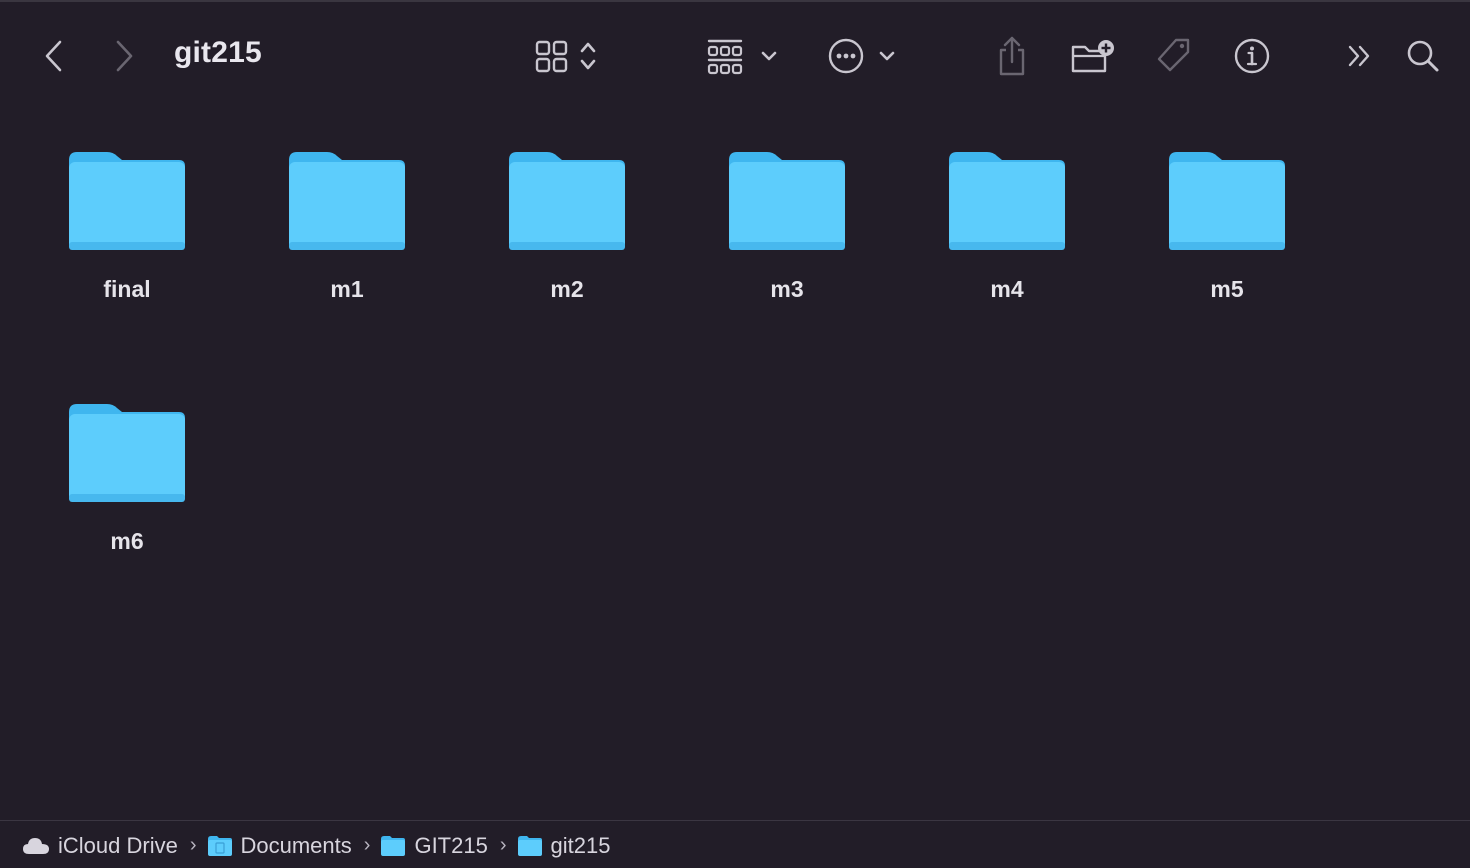  What do you see at coordinates (296, 845) in the screenshot?
I see `crumb-label: Documents` at bounding box center [296, 845].